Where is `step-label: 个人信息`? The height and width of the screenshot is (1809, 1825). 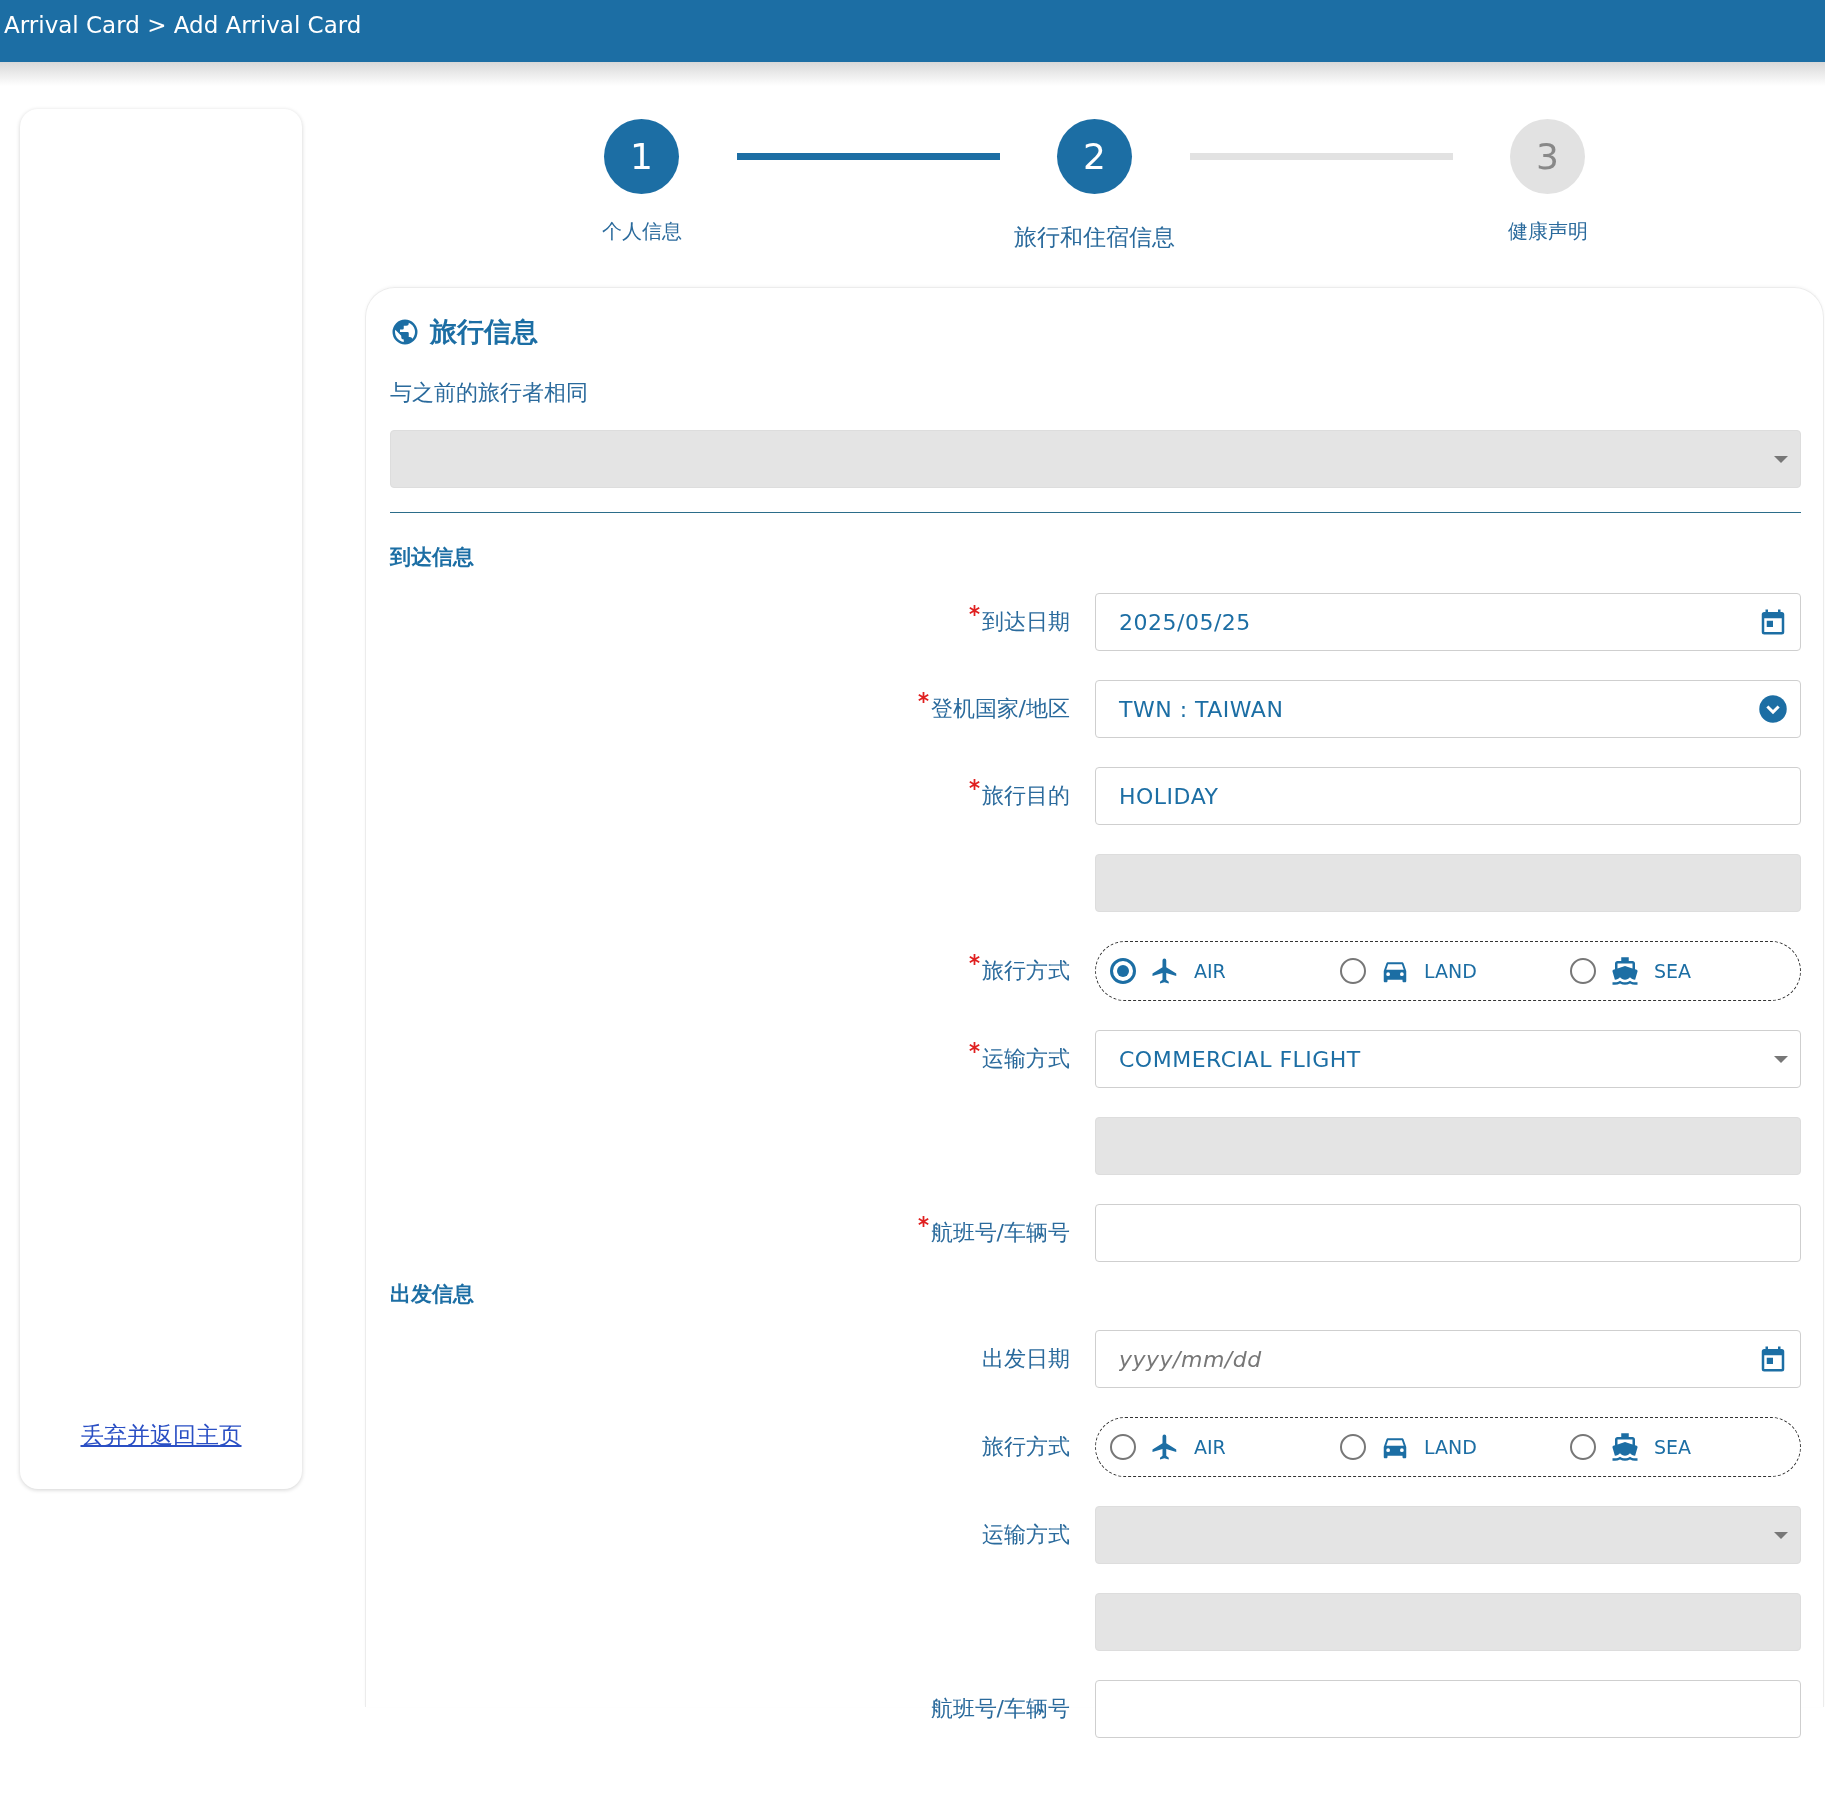
step-label: 个人信息 is located at coordinates (641, 231).